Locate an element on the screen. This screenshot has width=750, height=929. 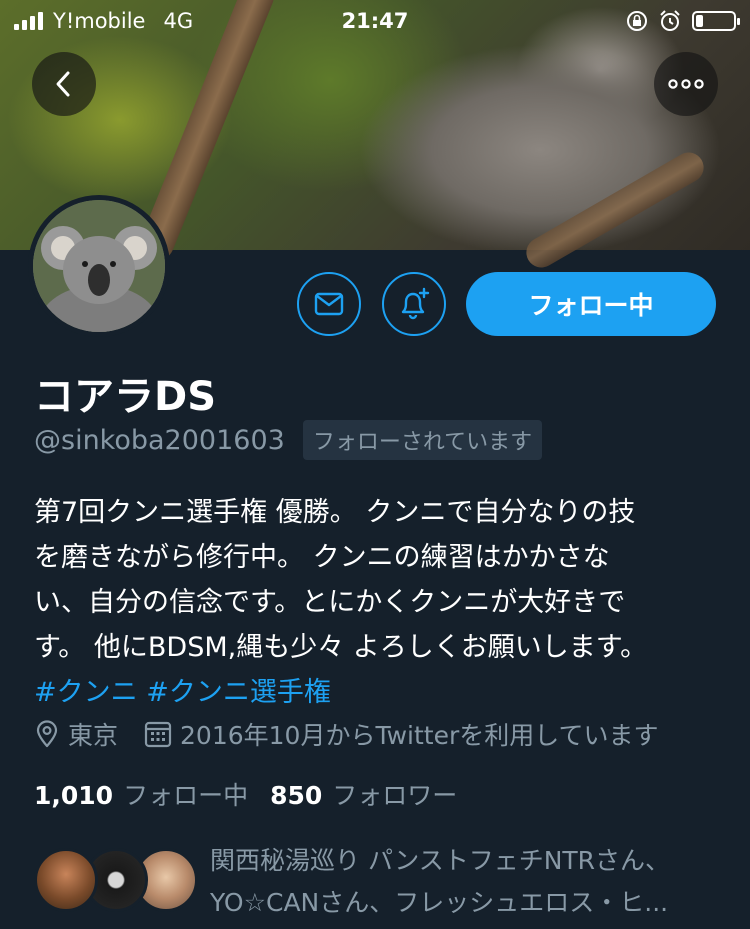
joined-item: 2016年10月からTwitterを利用しています is located at coordinates (401, 734).